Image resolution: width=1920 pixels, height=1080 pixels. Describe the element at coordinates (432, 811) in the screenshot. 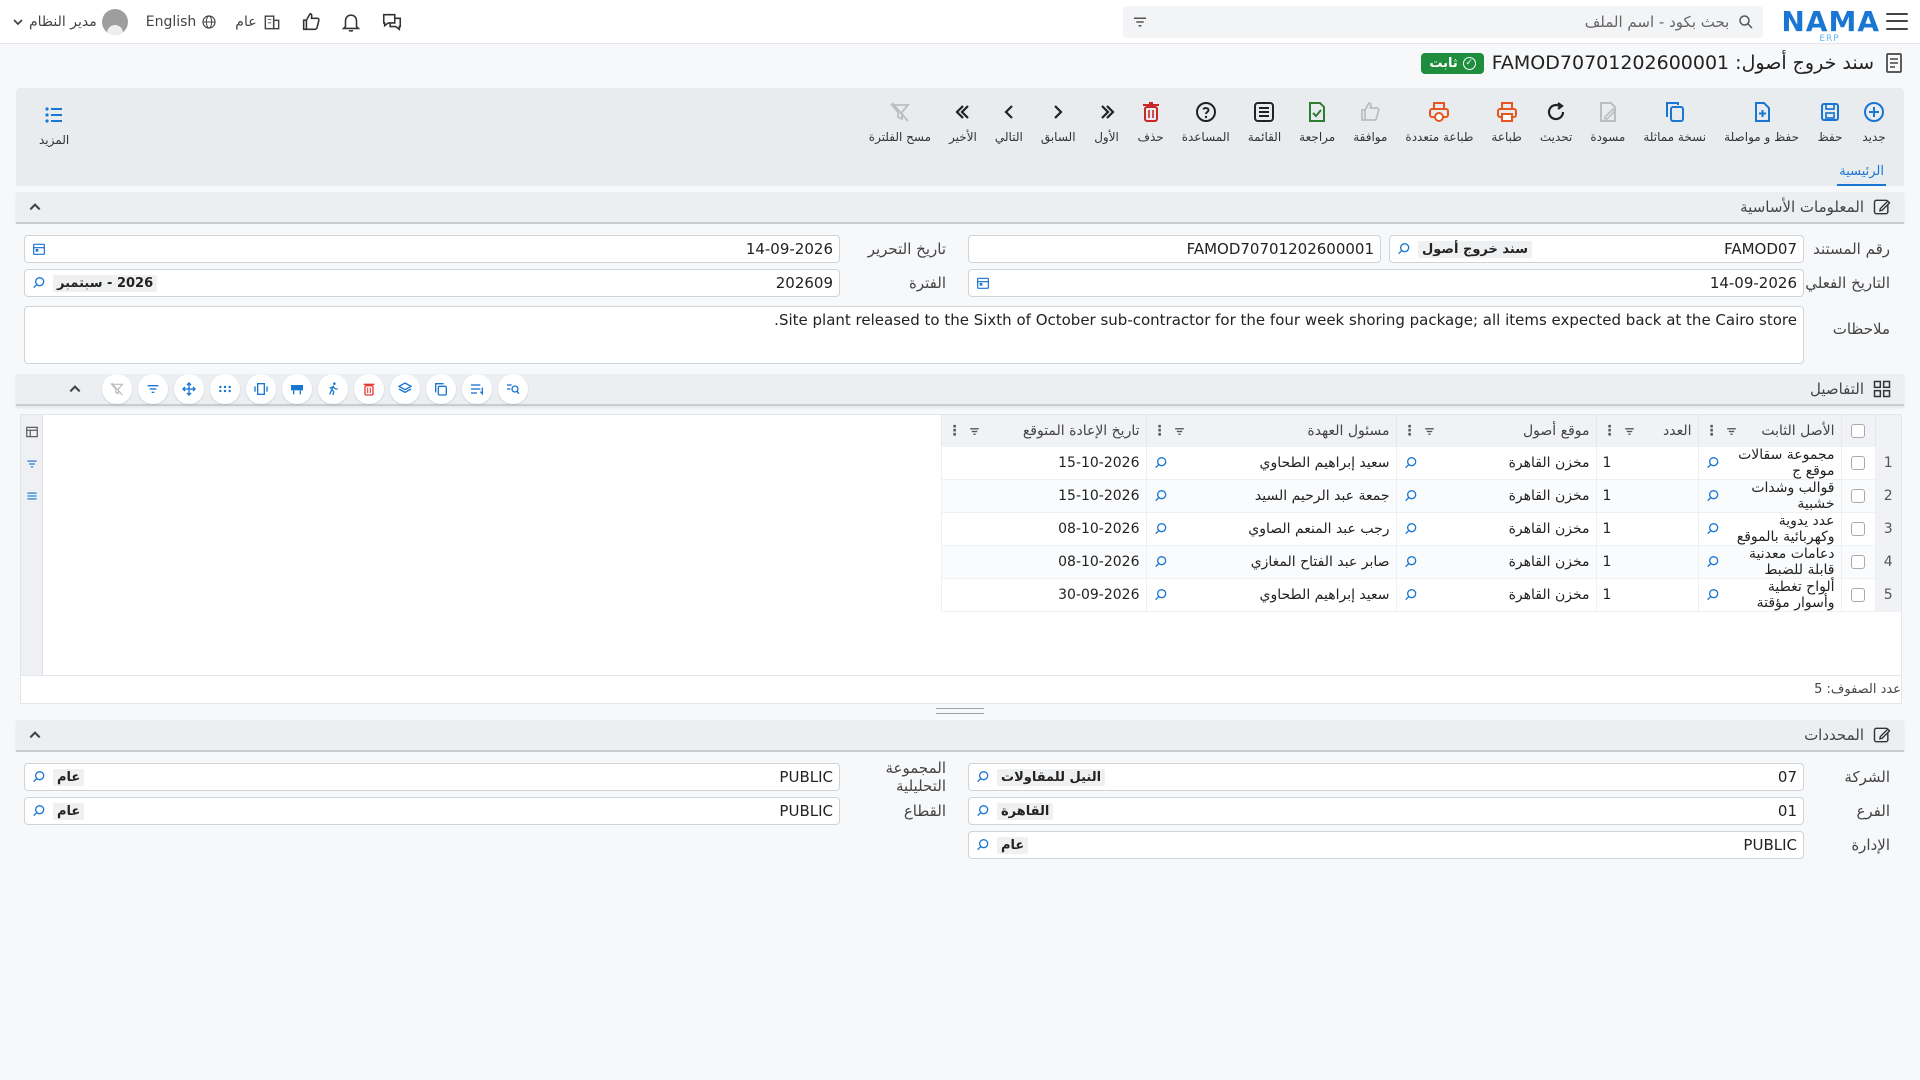

I see `sector-field: PUBLIC عام` at that location.